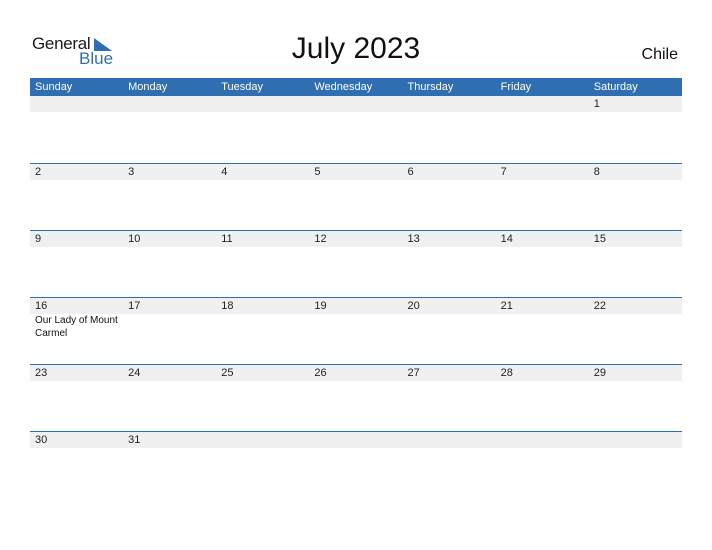  Describe the element at coordinates (355, 373) in the screenshot. I see `day-cell: 26` at that location.